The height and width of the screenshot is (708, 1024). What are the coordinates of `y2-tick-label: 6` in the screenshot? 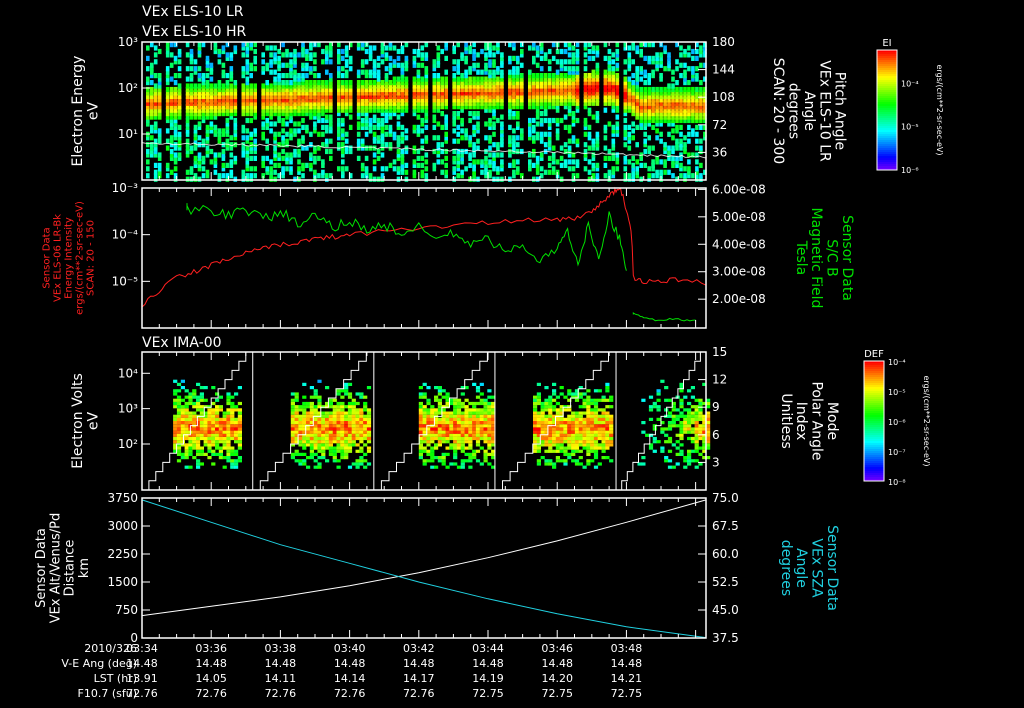 It's located at (716, 435).